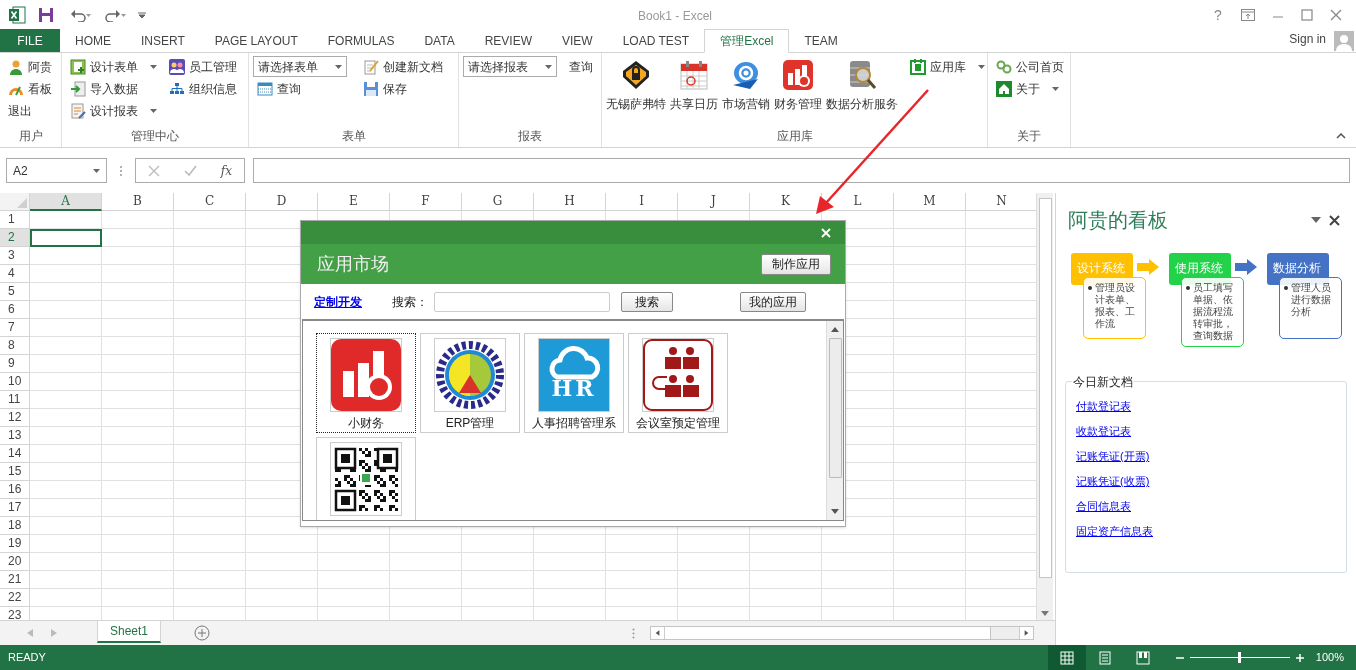 This screenshot has width=1356, height=670. I want to click on name-box: A2, so click(56, 170).